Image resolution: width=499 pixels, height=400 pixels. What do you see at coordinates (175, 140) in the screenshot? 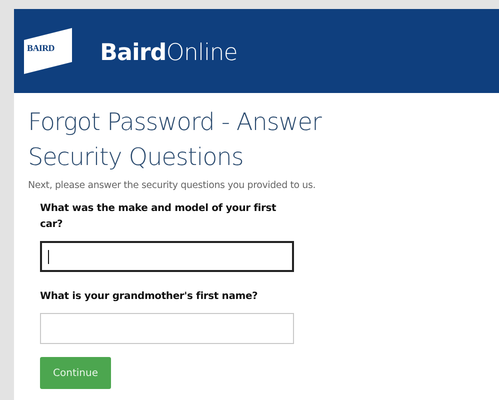
I see `page-title: Forgot Password - Answer Security Questions` at bounding box center [175, 140].